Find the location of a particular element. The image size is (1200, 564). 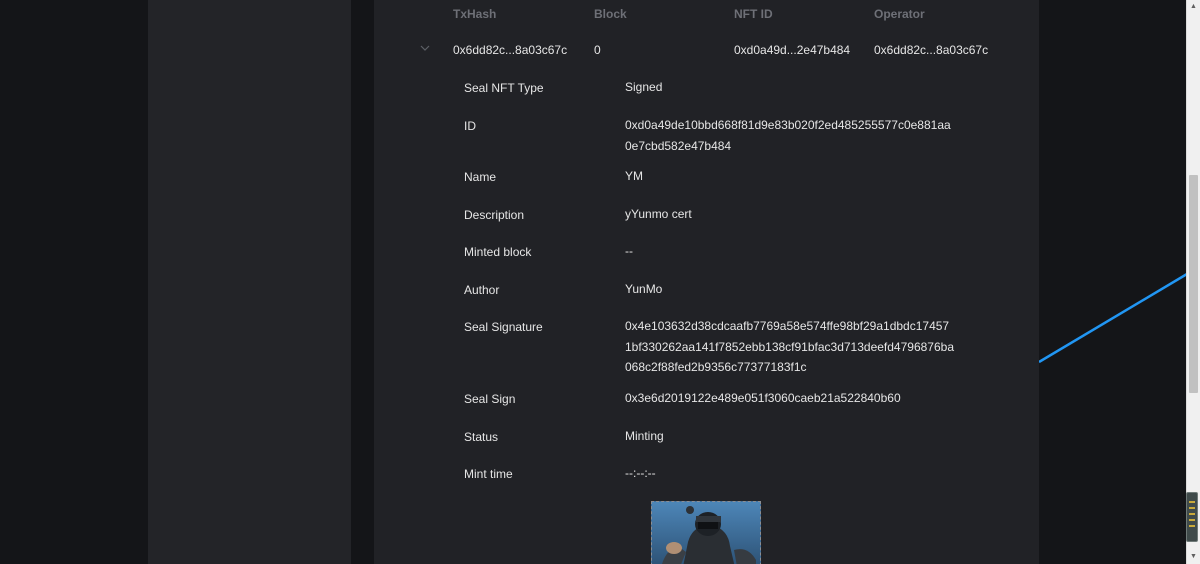

nft-image-artwork is located at coordinates (706, 533).